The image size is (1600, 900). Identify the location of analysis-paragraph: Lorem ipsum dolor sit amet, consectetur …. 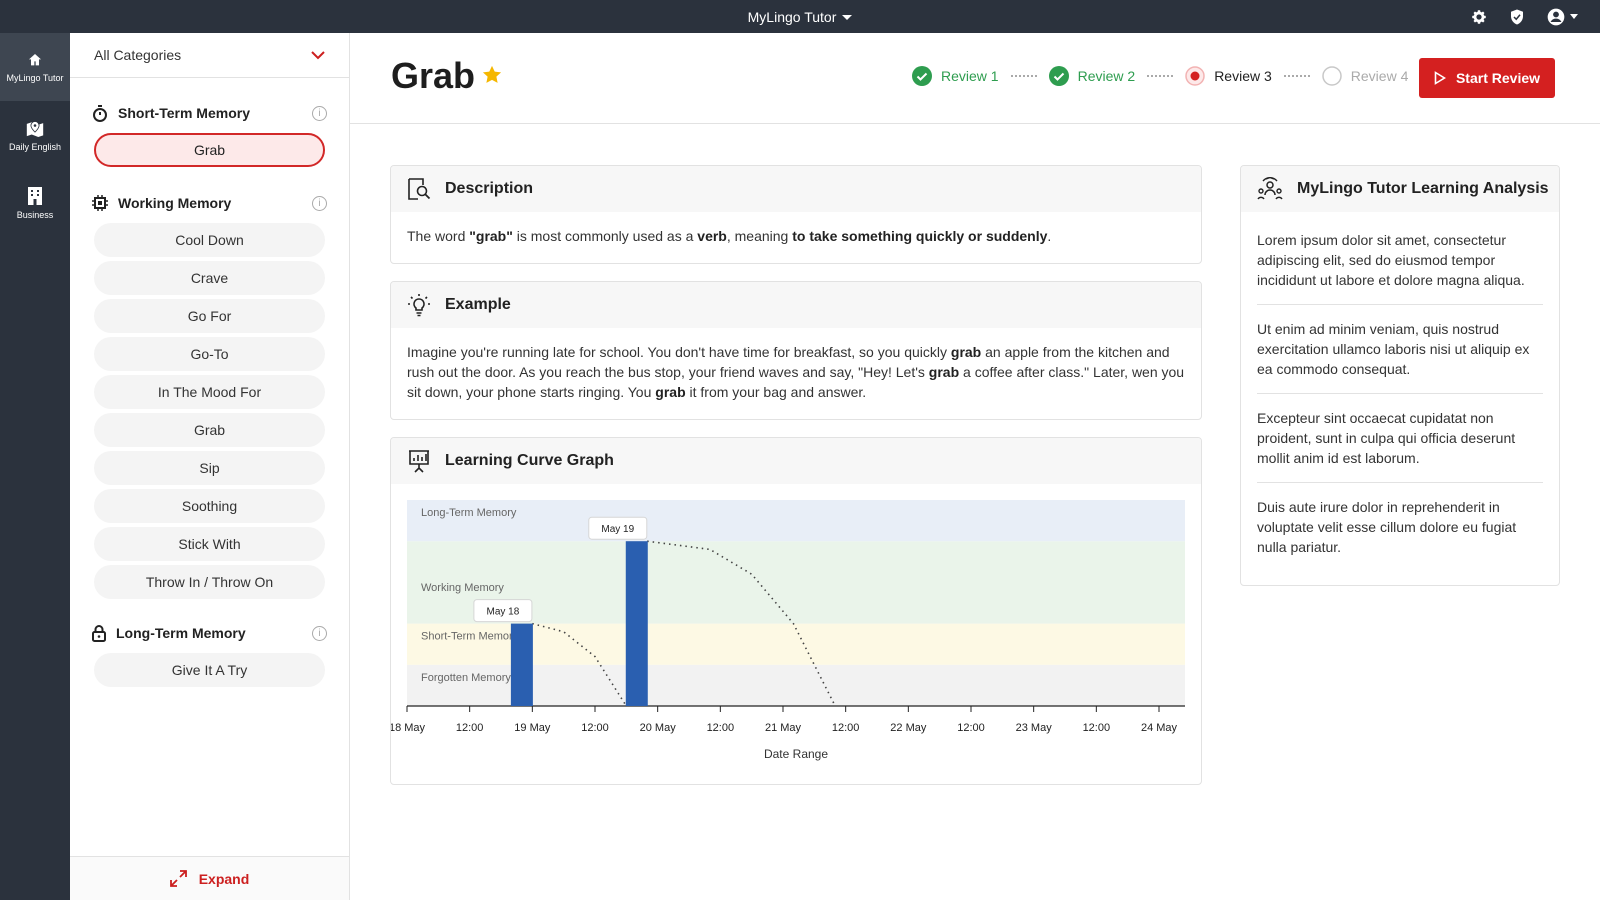
(1400, 260).